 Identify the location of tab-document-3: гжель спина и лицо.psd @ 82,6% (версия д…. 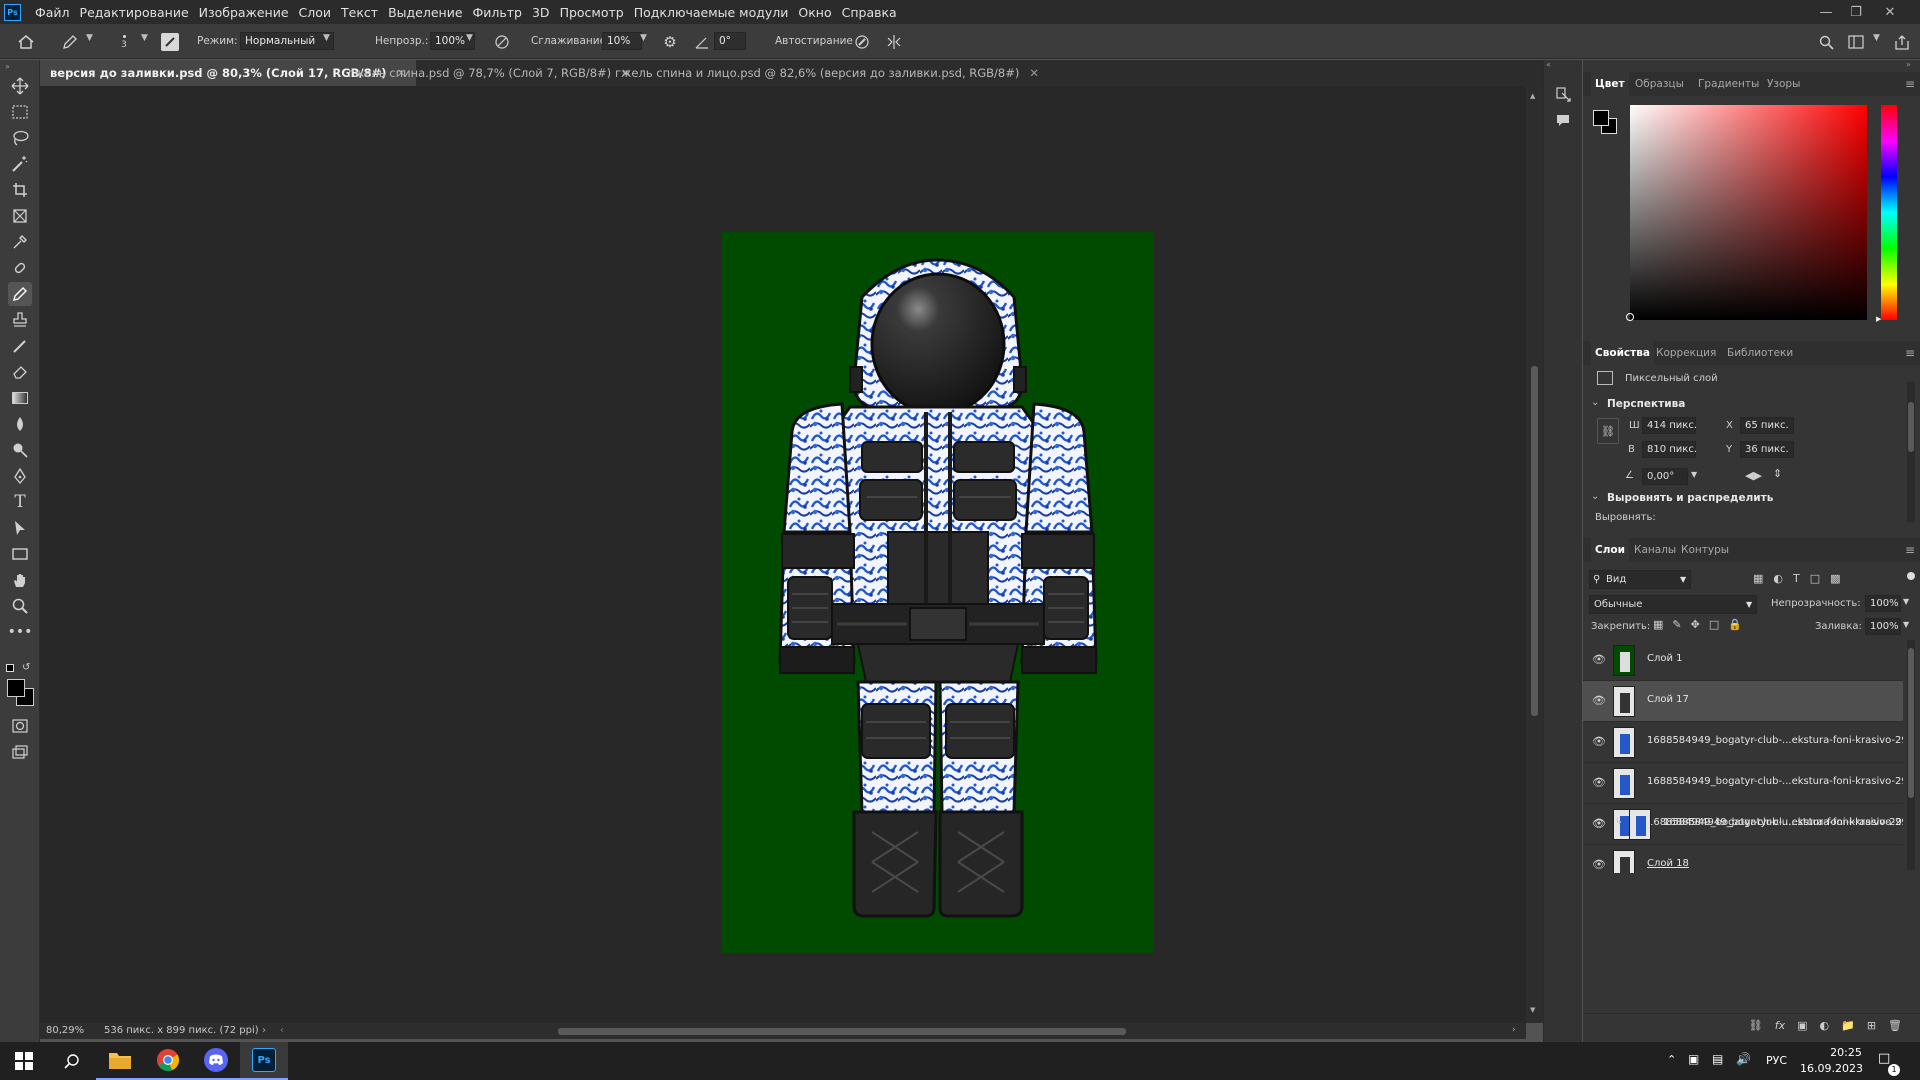
(827, 73).